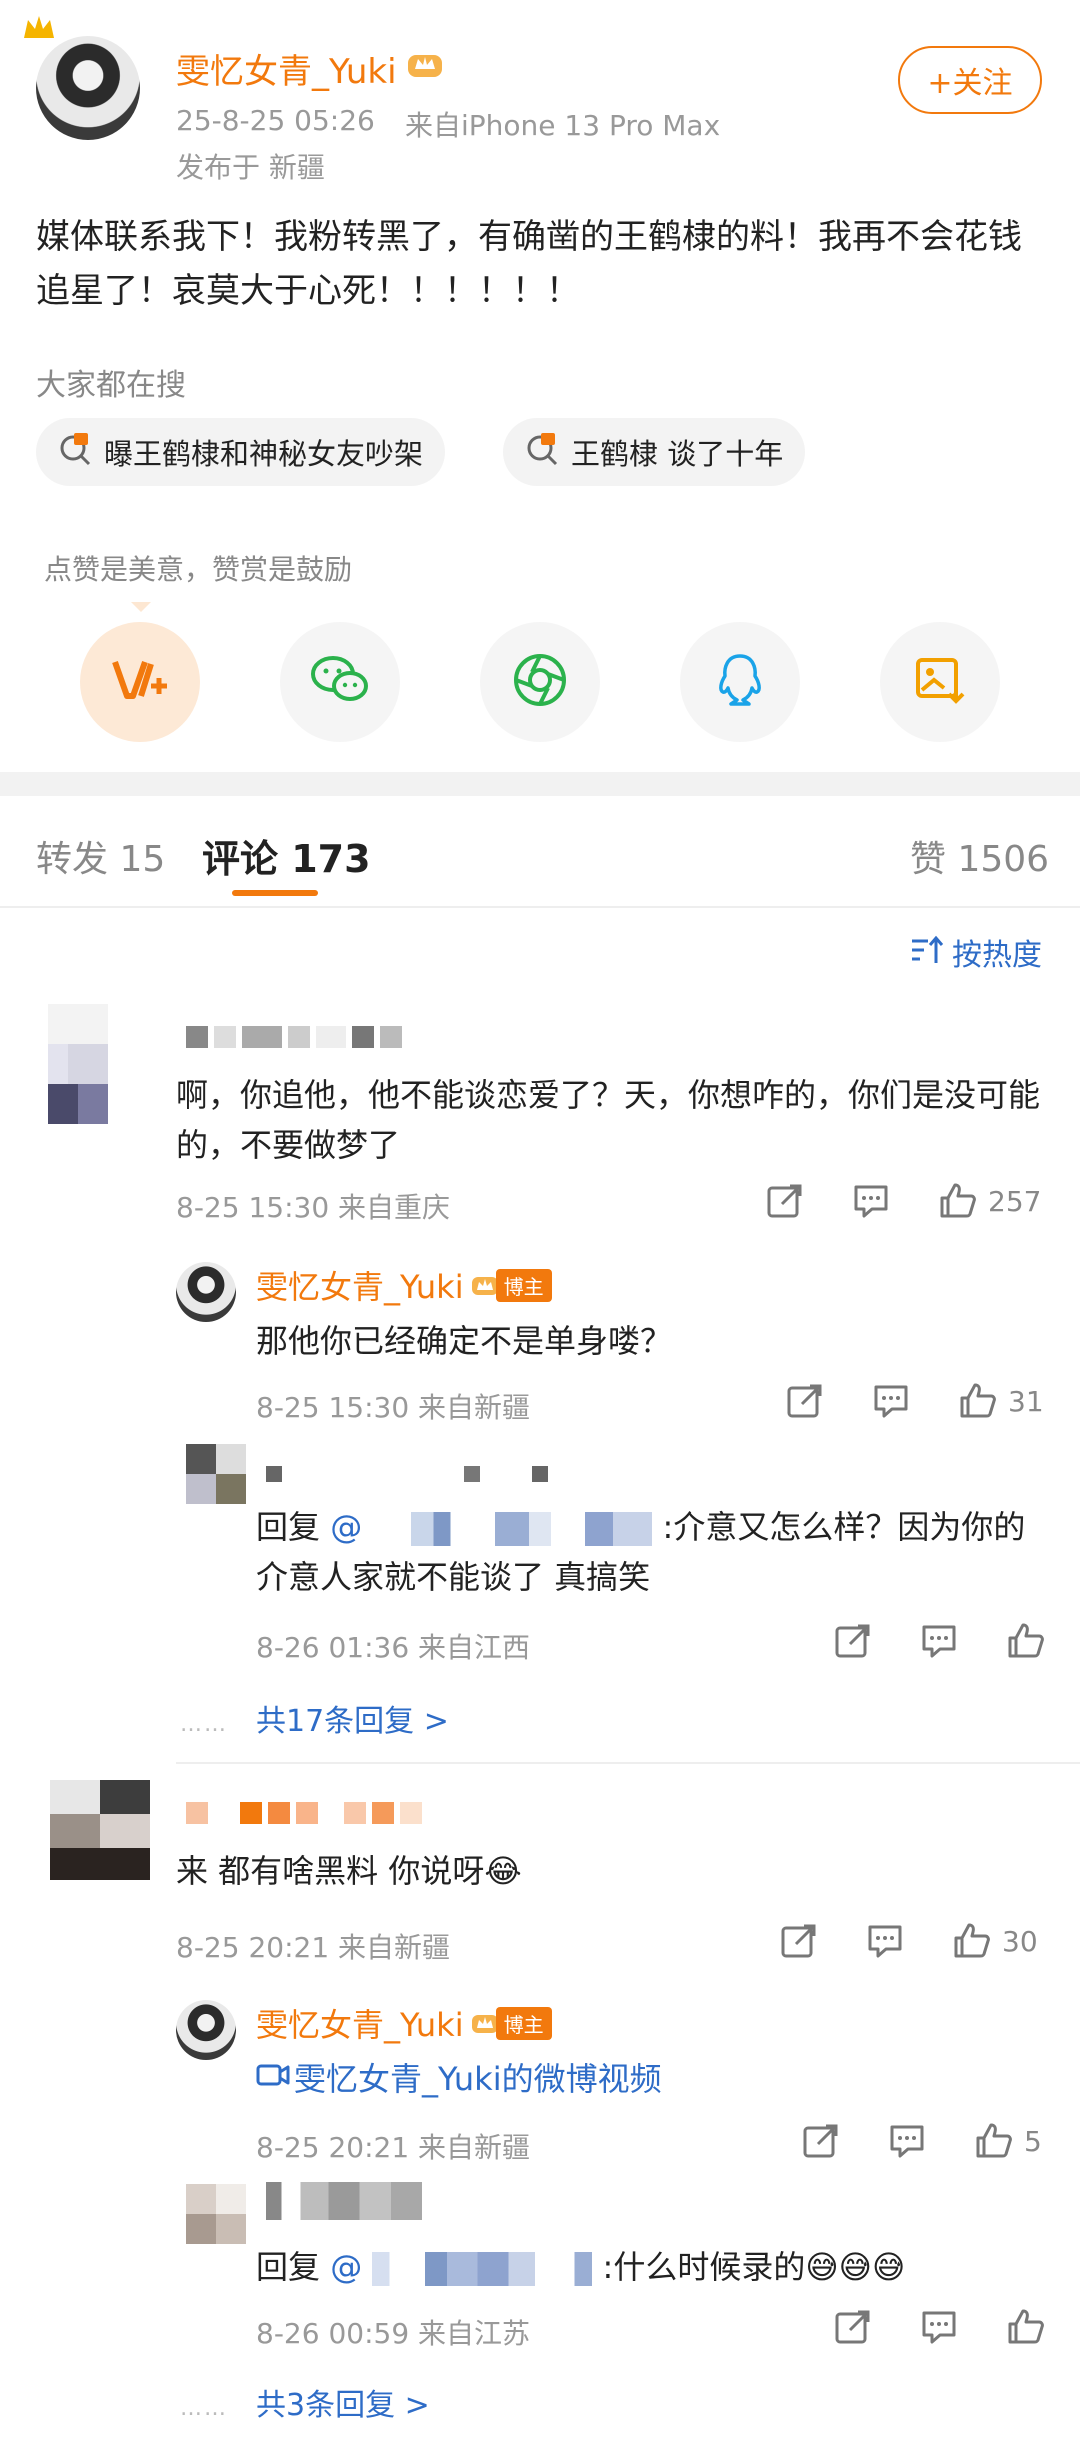 The width and height of the screenshot is (1080, 2452). I want to click on section-divider, so click(540, 784).